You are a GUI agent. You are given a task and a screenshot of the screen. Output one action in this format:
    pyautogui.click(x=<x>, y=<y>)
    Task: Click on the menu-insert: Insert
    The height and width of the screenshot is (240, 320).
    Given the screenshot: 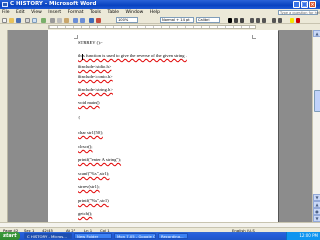 What is the action you would take?
    pyautogui.click(x=54, y=12)
    